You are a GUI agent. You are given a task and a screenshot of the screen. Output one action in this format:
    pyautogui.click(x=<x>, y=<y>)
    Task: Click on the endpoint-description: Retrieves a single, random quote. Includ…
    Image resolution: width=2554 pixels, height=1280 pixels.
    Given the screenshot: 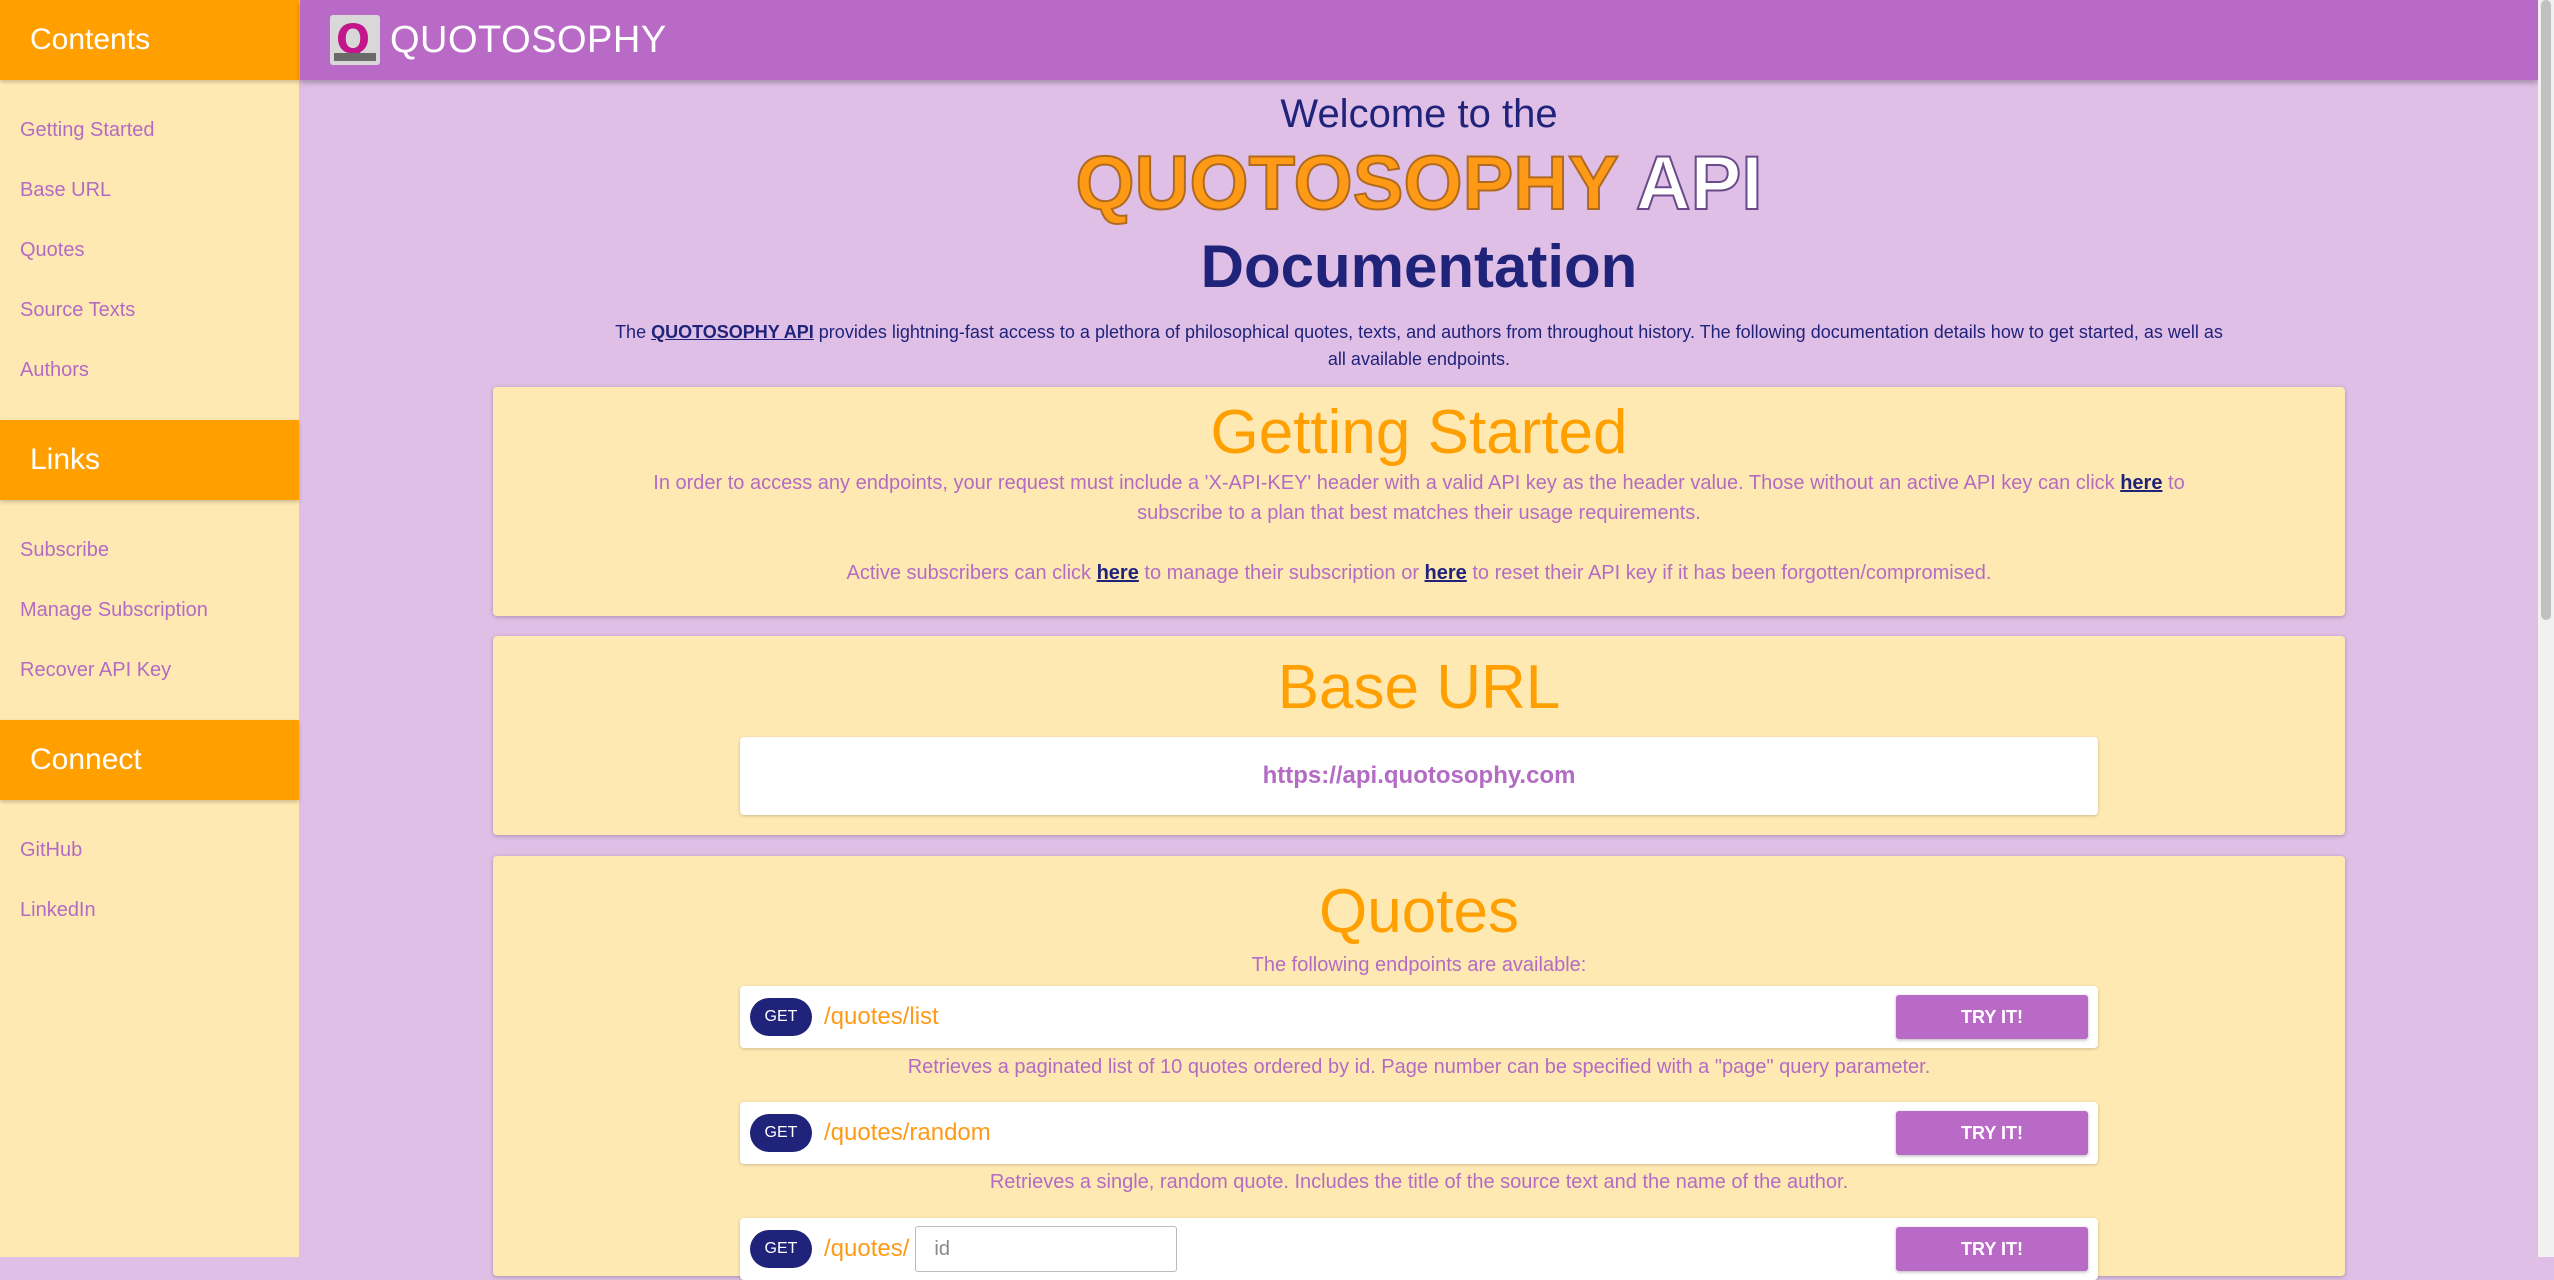 What is the action you would take?
    pyautogui.click(x=1419, y=1182)
    